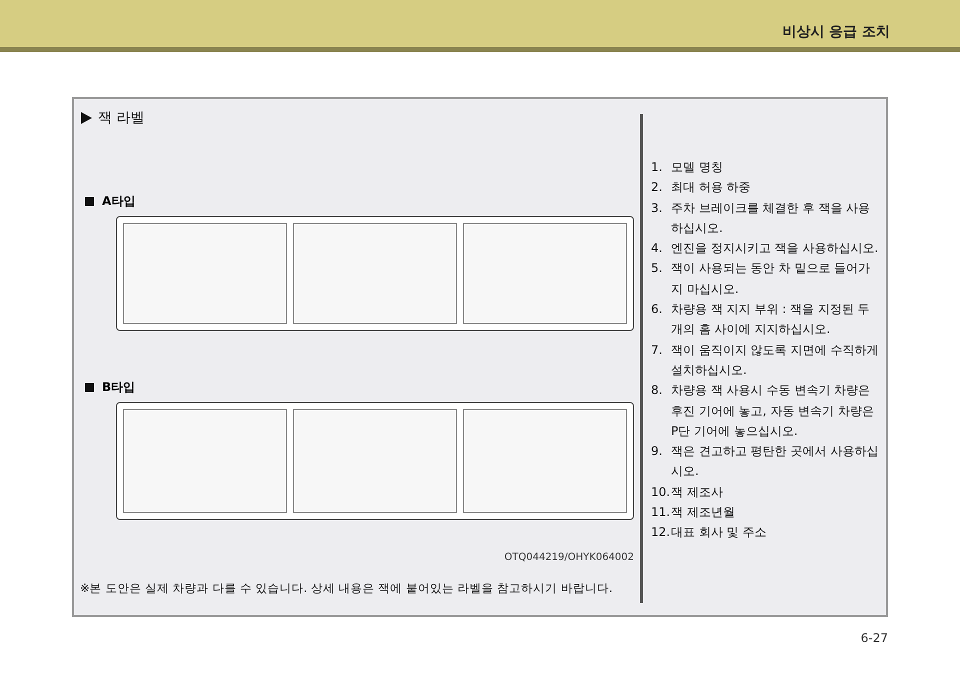 The width and height of the screenshot is (960, 685). Describe the element at coordinates (357, 118) in the screenshot. I see `section-heading: 잭 라벨` at that location.